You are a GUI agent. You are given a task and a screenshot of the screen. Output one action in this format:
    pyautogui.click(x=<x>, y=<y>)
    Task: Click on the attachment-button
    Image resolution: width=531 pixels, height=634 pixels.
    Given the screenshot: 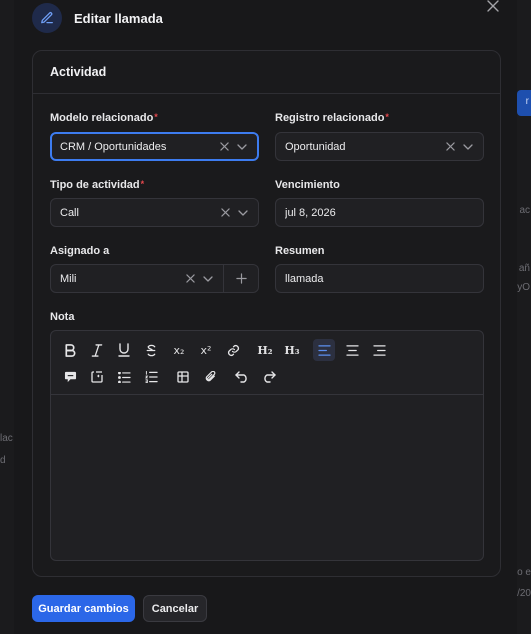 What is the action you would take?
    pyautogui.click(x=210, y=377)
    